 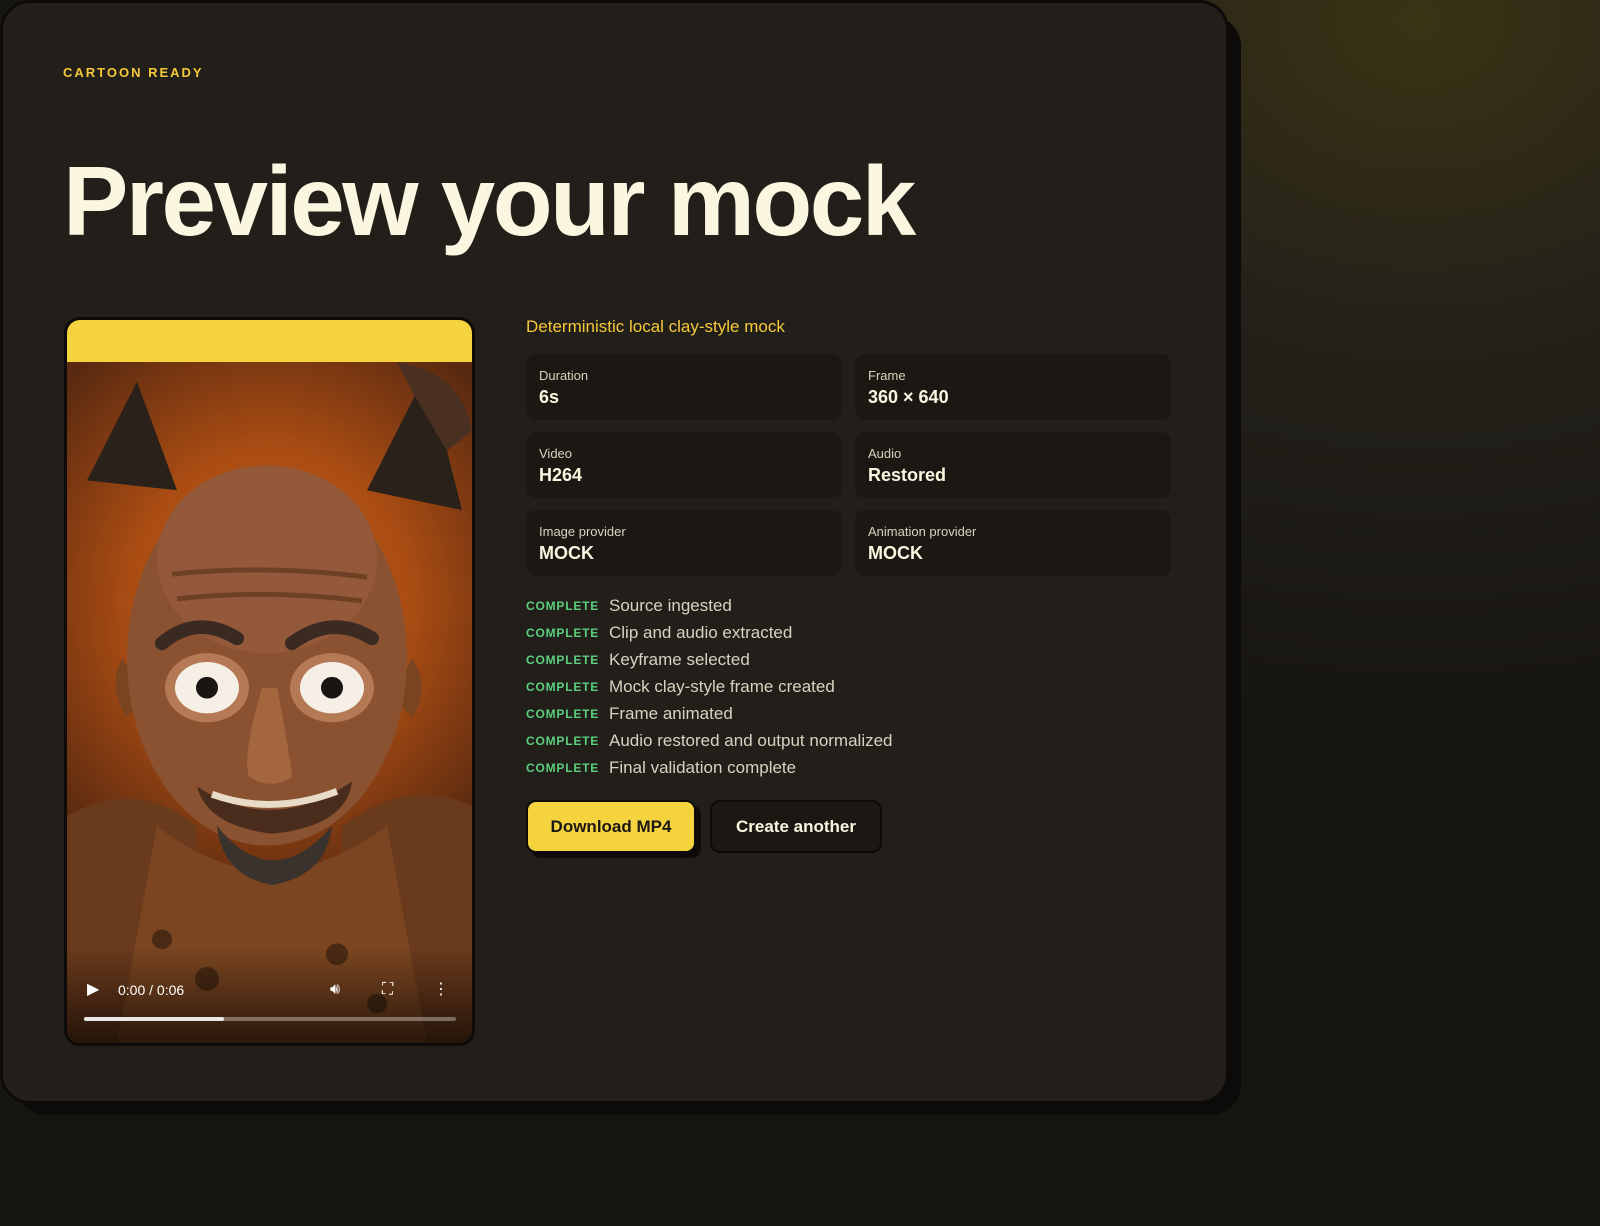 What do you see at coordinates (1013, 465) in the screenshot?
I see `stat-audio: Audio Restored` at bounding box center [1013, 465].